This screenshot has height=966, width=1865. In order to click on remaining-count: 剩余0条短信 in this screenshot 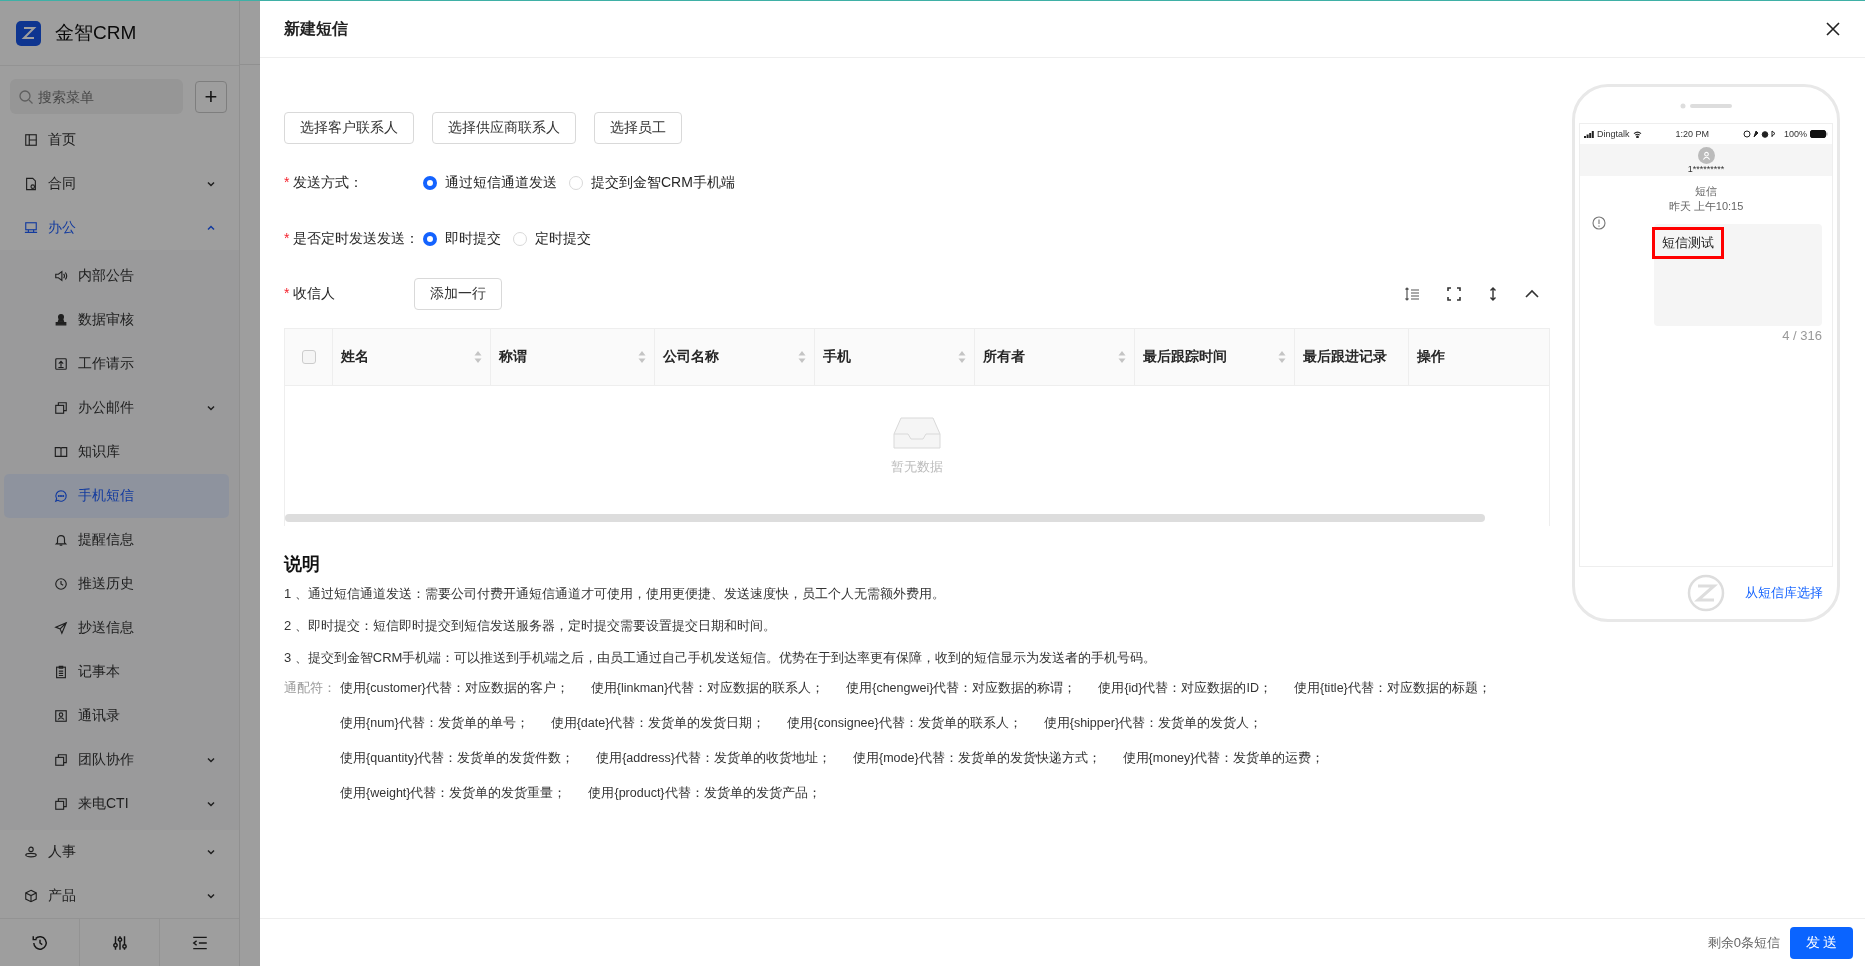, I will do `click(1743, 942)`.